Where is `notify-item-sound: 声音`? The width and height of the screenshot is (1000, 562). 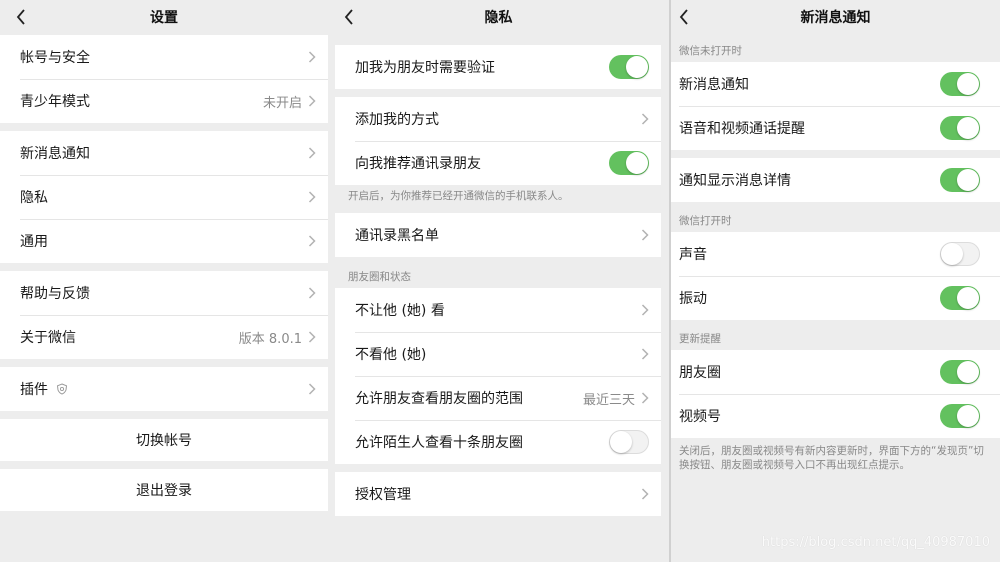
notify-item-sound: 声音 is located at coordinates (835, 254).